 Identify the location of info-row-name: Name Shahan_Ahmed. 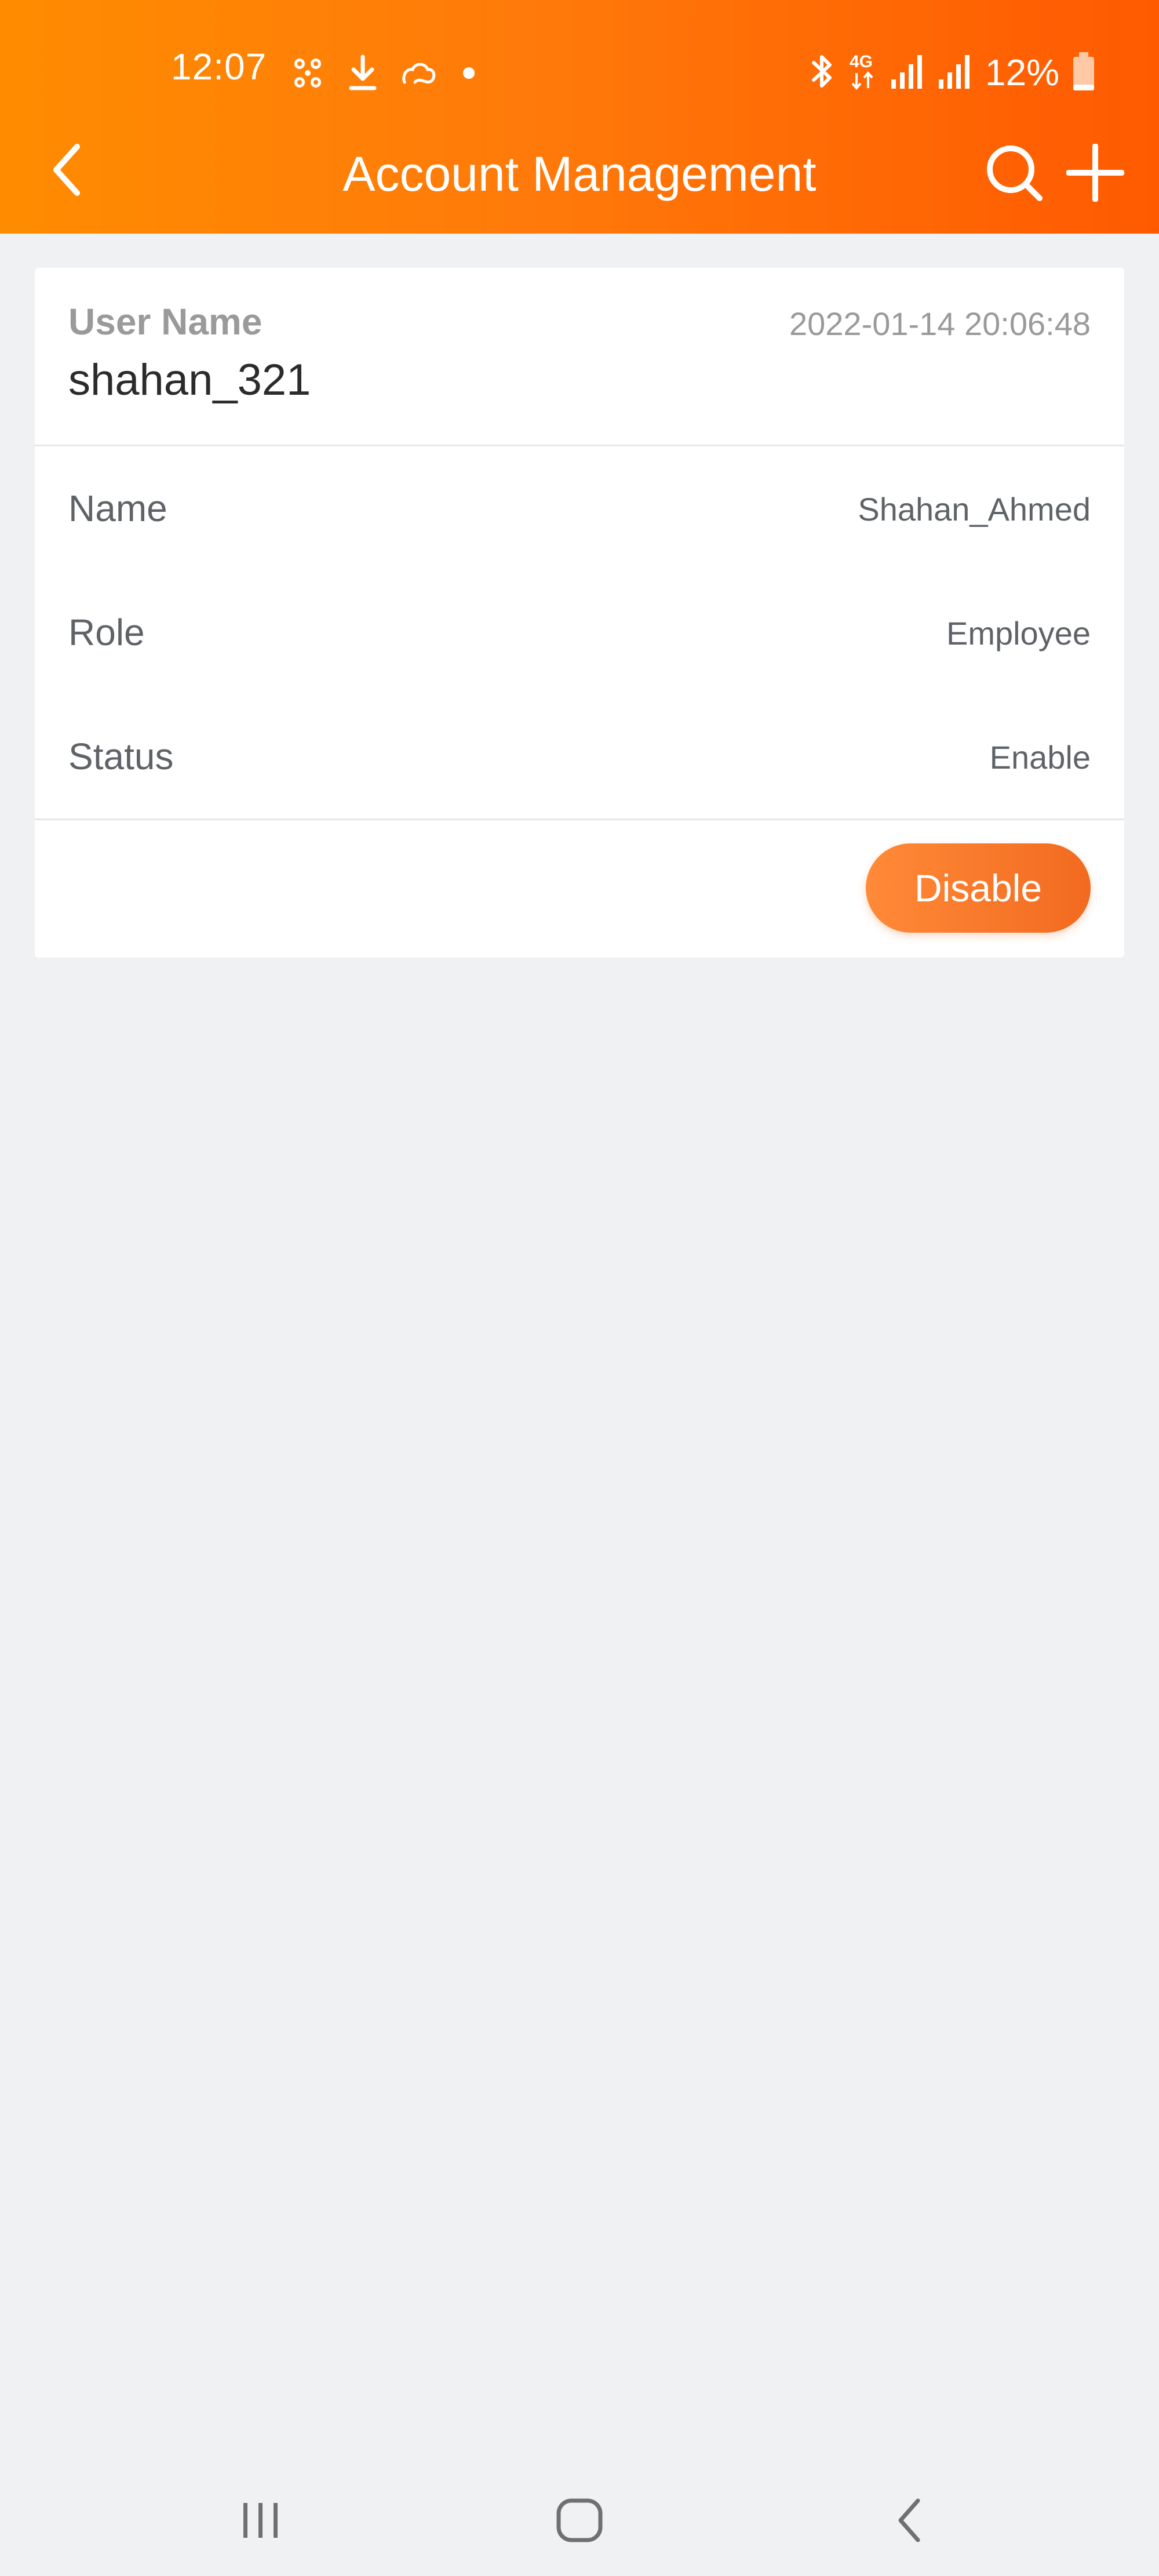
(580, 504).